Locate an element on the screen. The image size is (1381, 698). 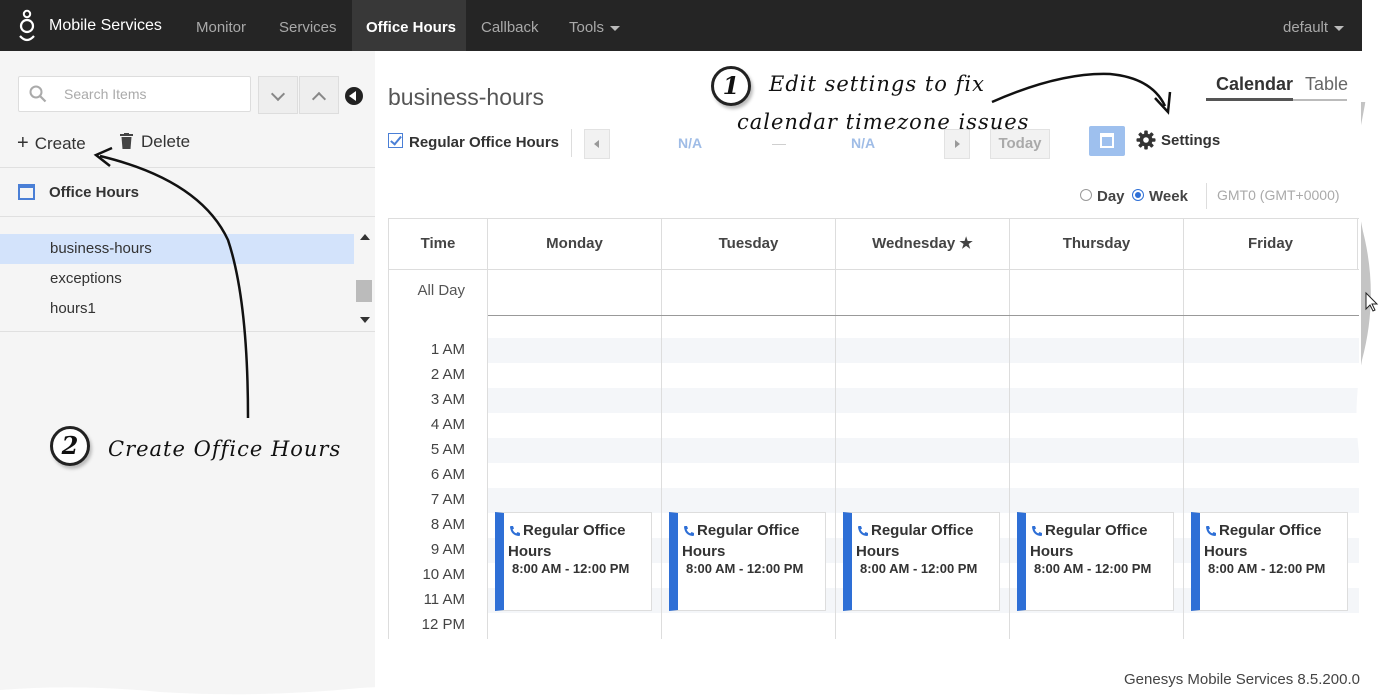
user-menu: default is located at coordinates (1314, 27).